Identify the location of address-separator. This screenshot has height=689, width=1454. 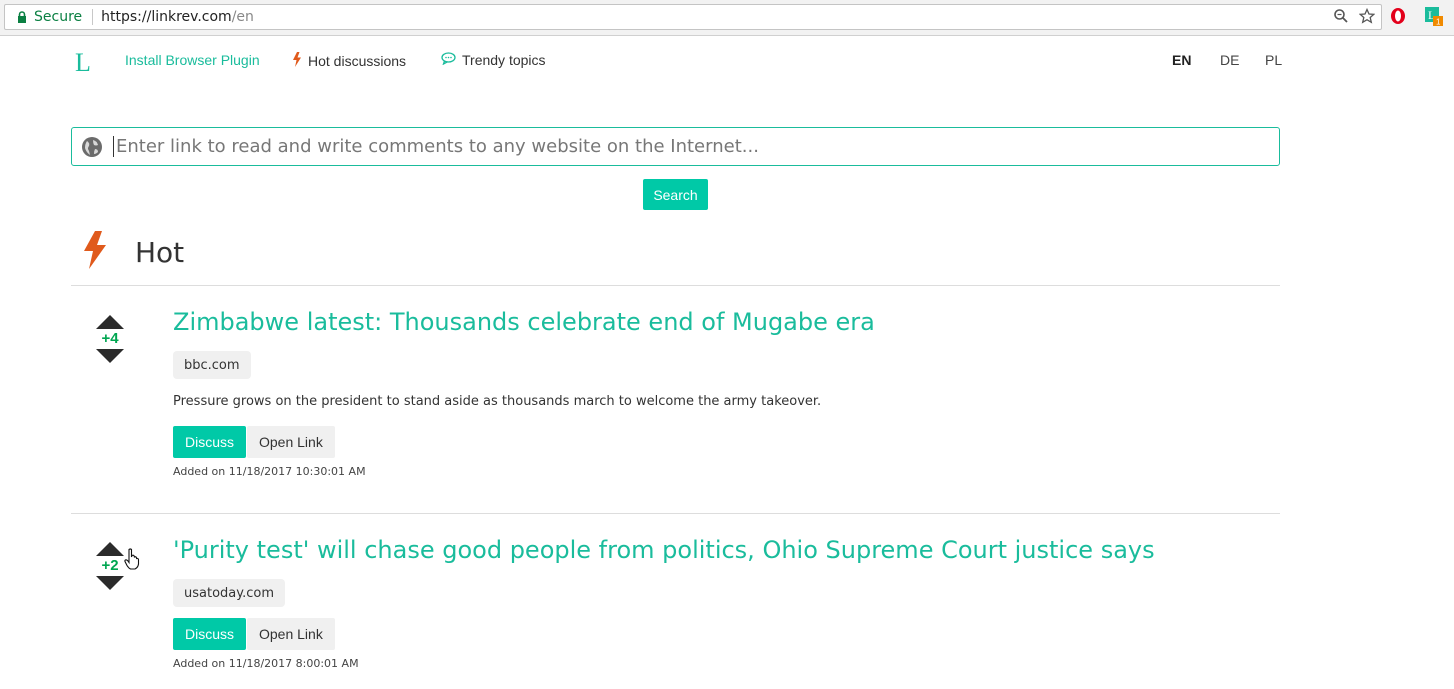
(93, 17).